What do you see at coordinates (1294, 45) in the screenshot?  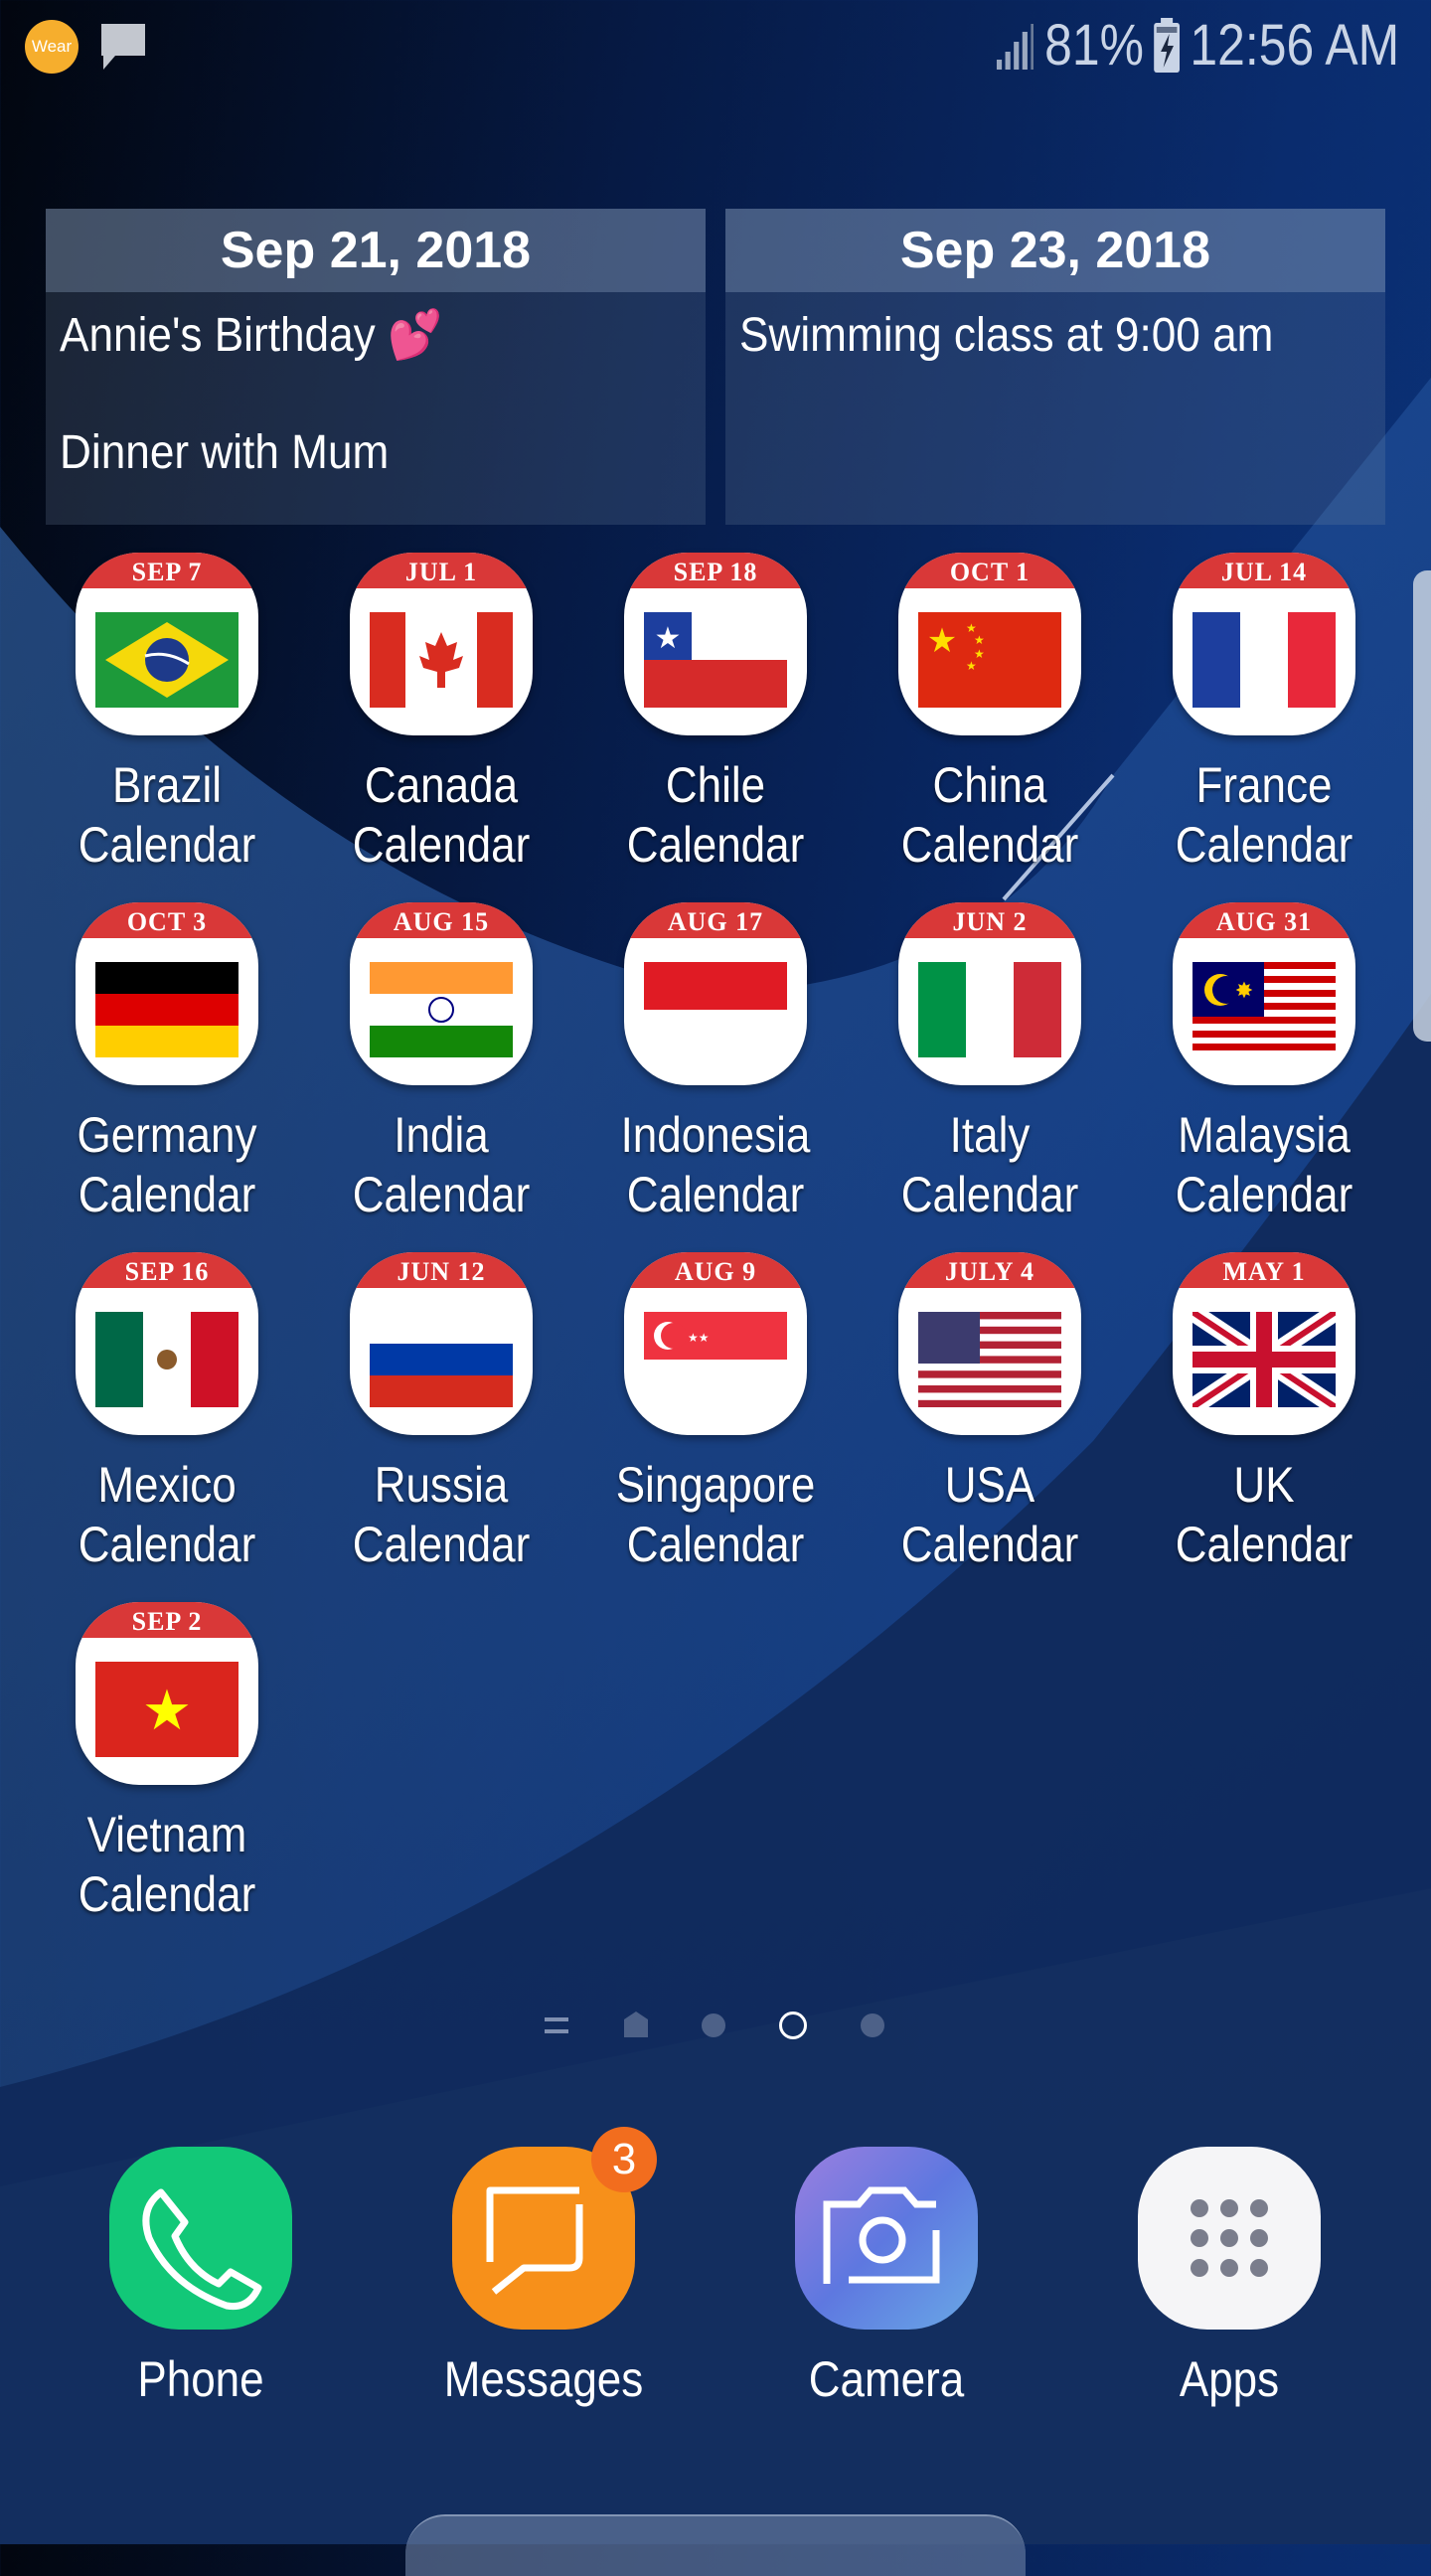 I see `clock-time: 12:56 AM` at bounding box center [1294, 45].